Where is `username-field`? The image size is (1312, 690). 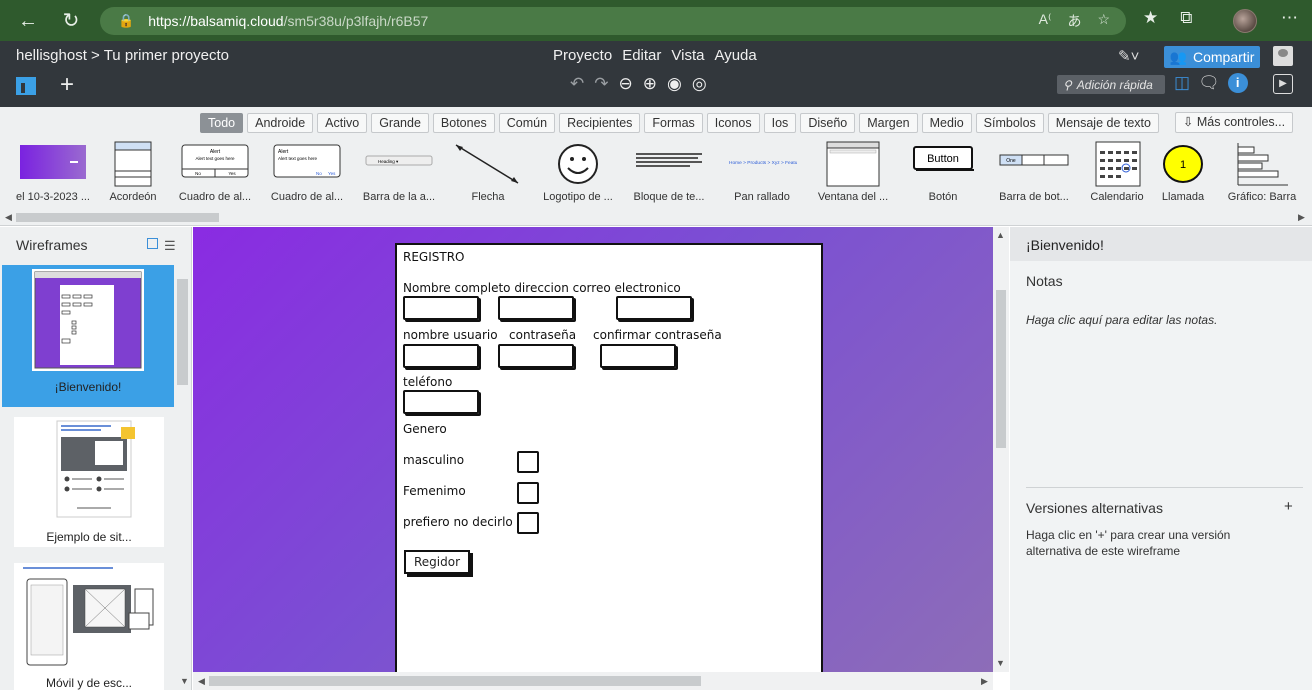
username-field is located at coordinates (441, 356).